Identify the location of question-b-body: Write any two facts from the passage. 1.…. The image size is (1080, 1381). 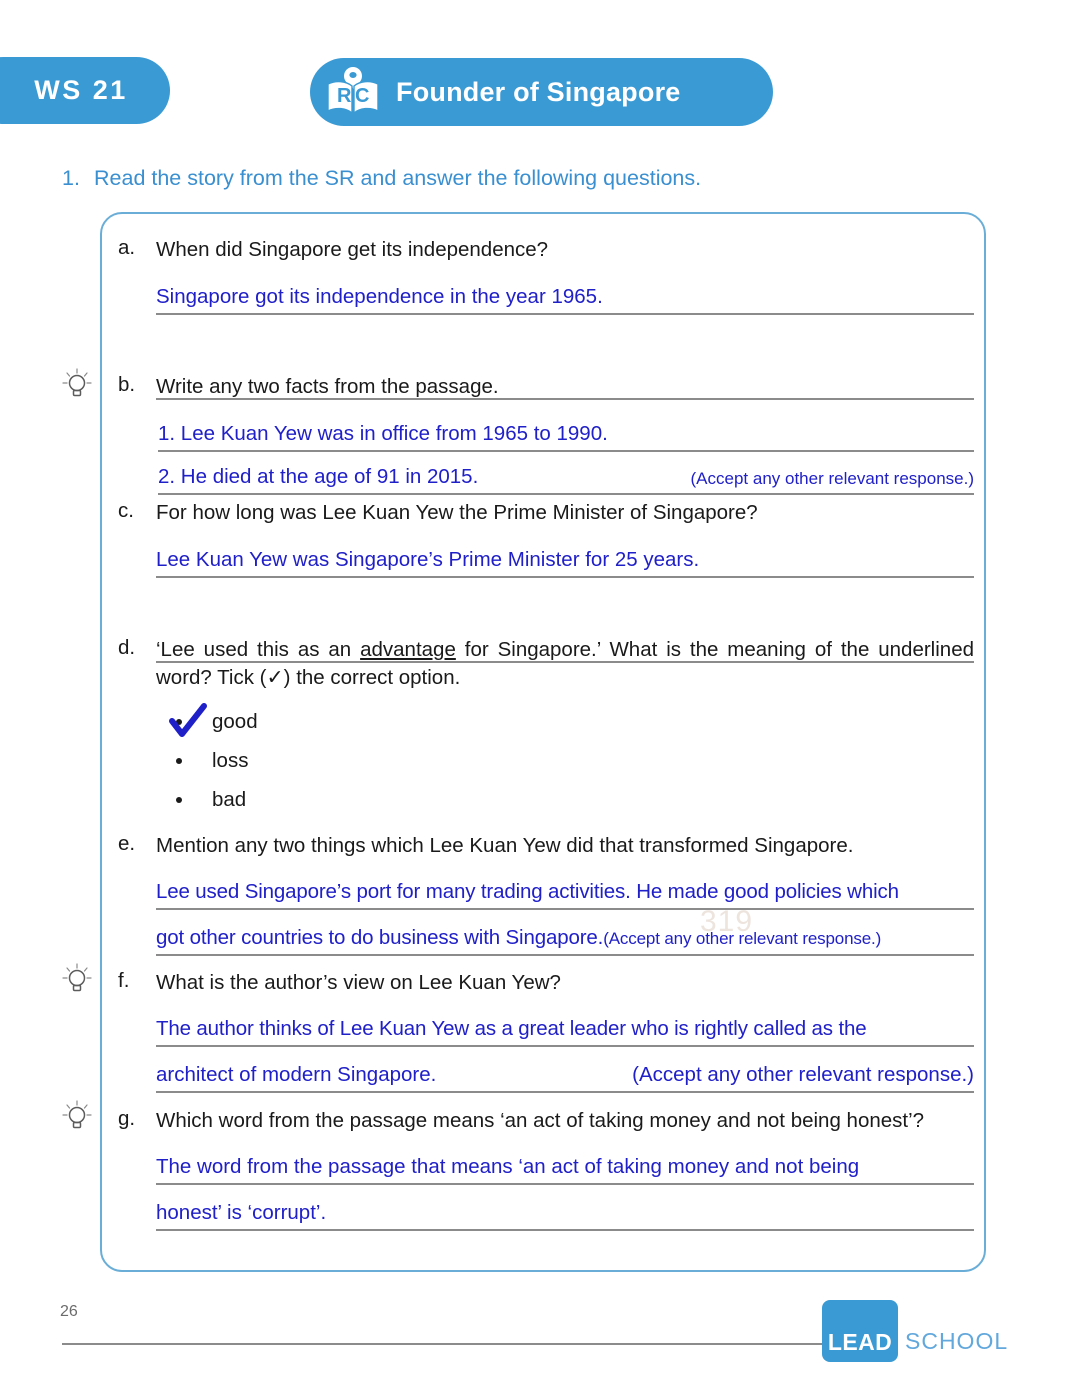
(565, 434).